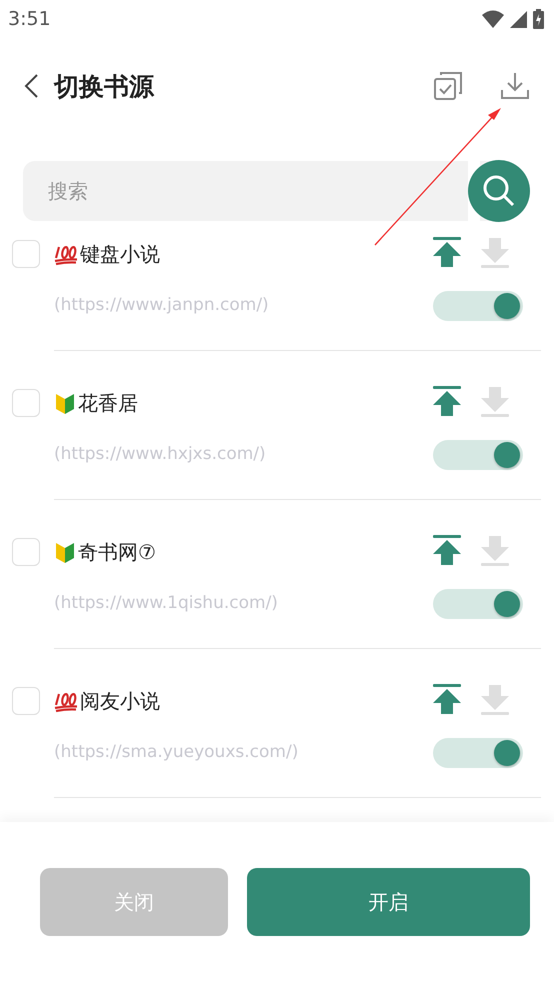  I want to click on enable-button: 开启, so click(388, 902).